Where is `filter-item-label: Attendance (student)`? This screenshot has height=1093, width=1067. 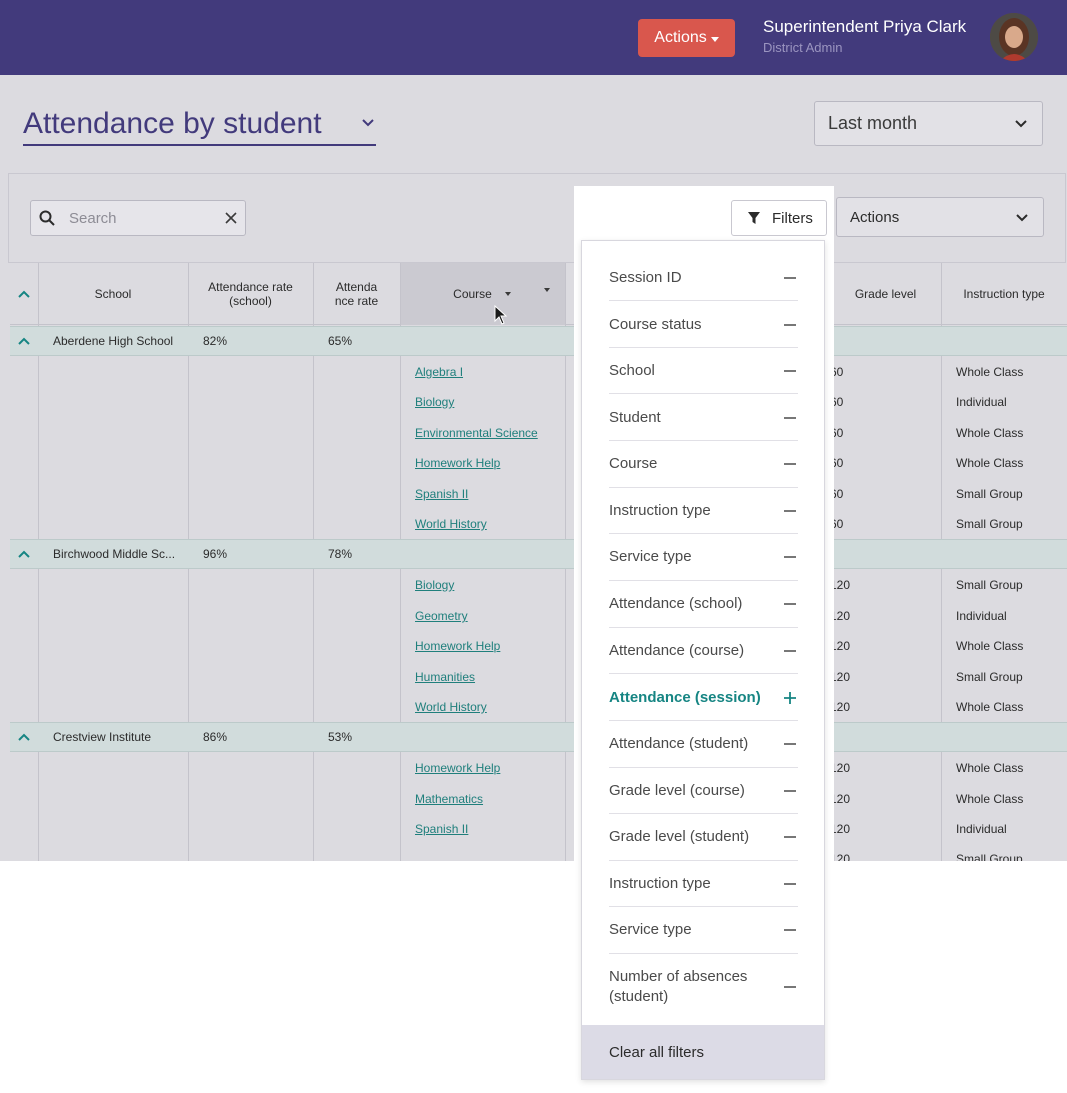 filter-item-label: Attendance (student) is located at coordinates (679, 743).